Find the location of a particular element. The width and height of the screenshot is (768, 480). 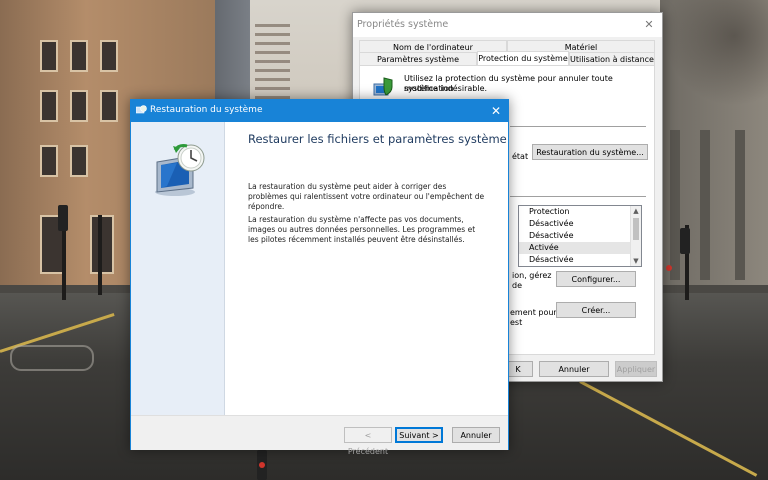

back-button: < Précédent is located at coordinates (368, 441).